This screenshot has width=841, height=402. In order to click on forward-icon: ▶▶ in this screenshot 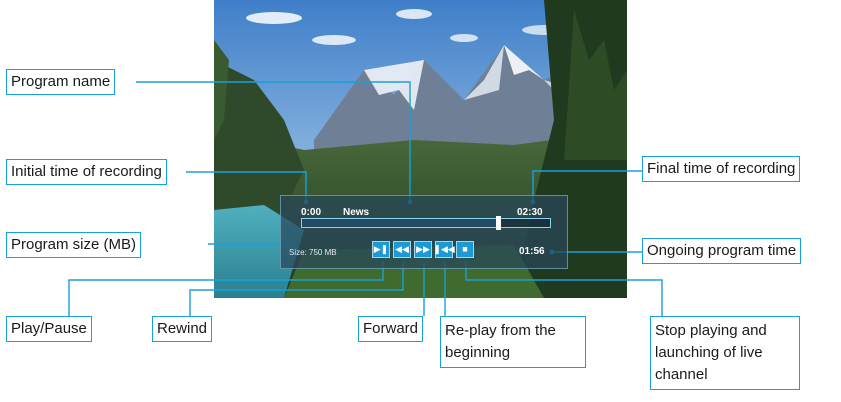, I will do `click(423, 249)`.